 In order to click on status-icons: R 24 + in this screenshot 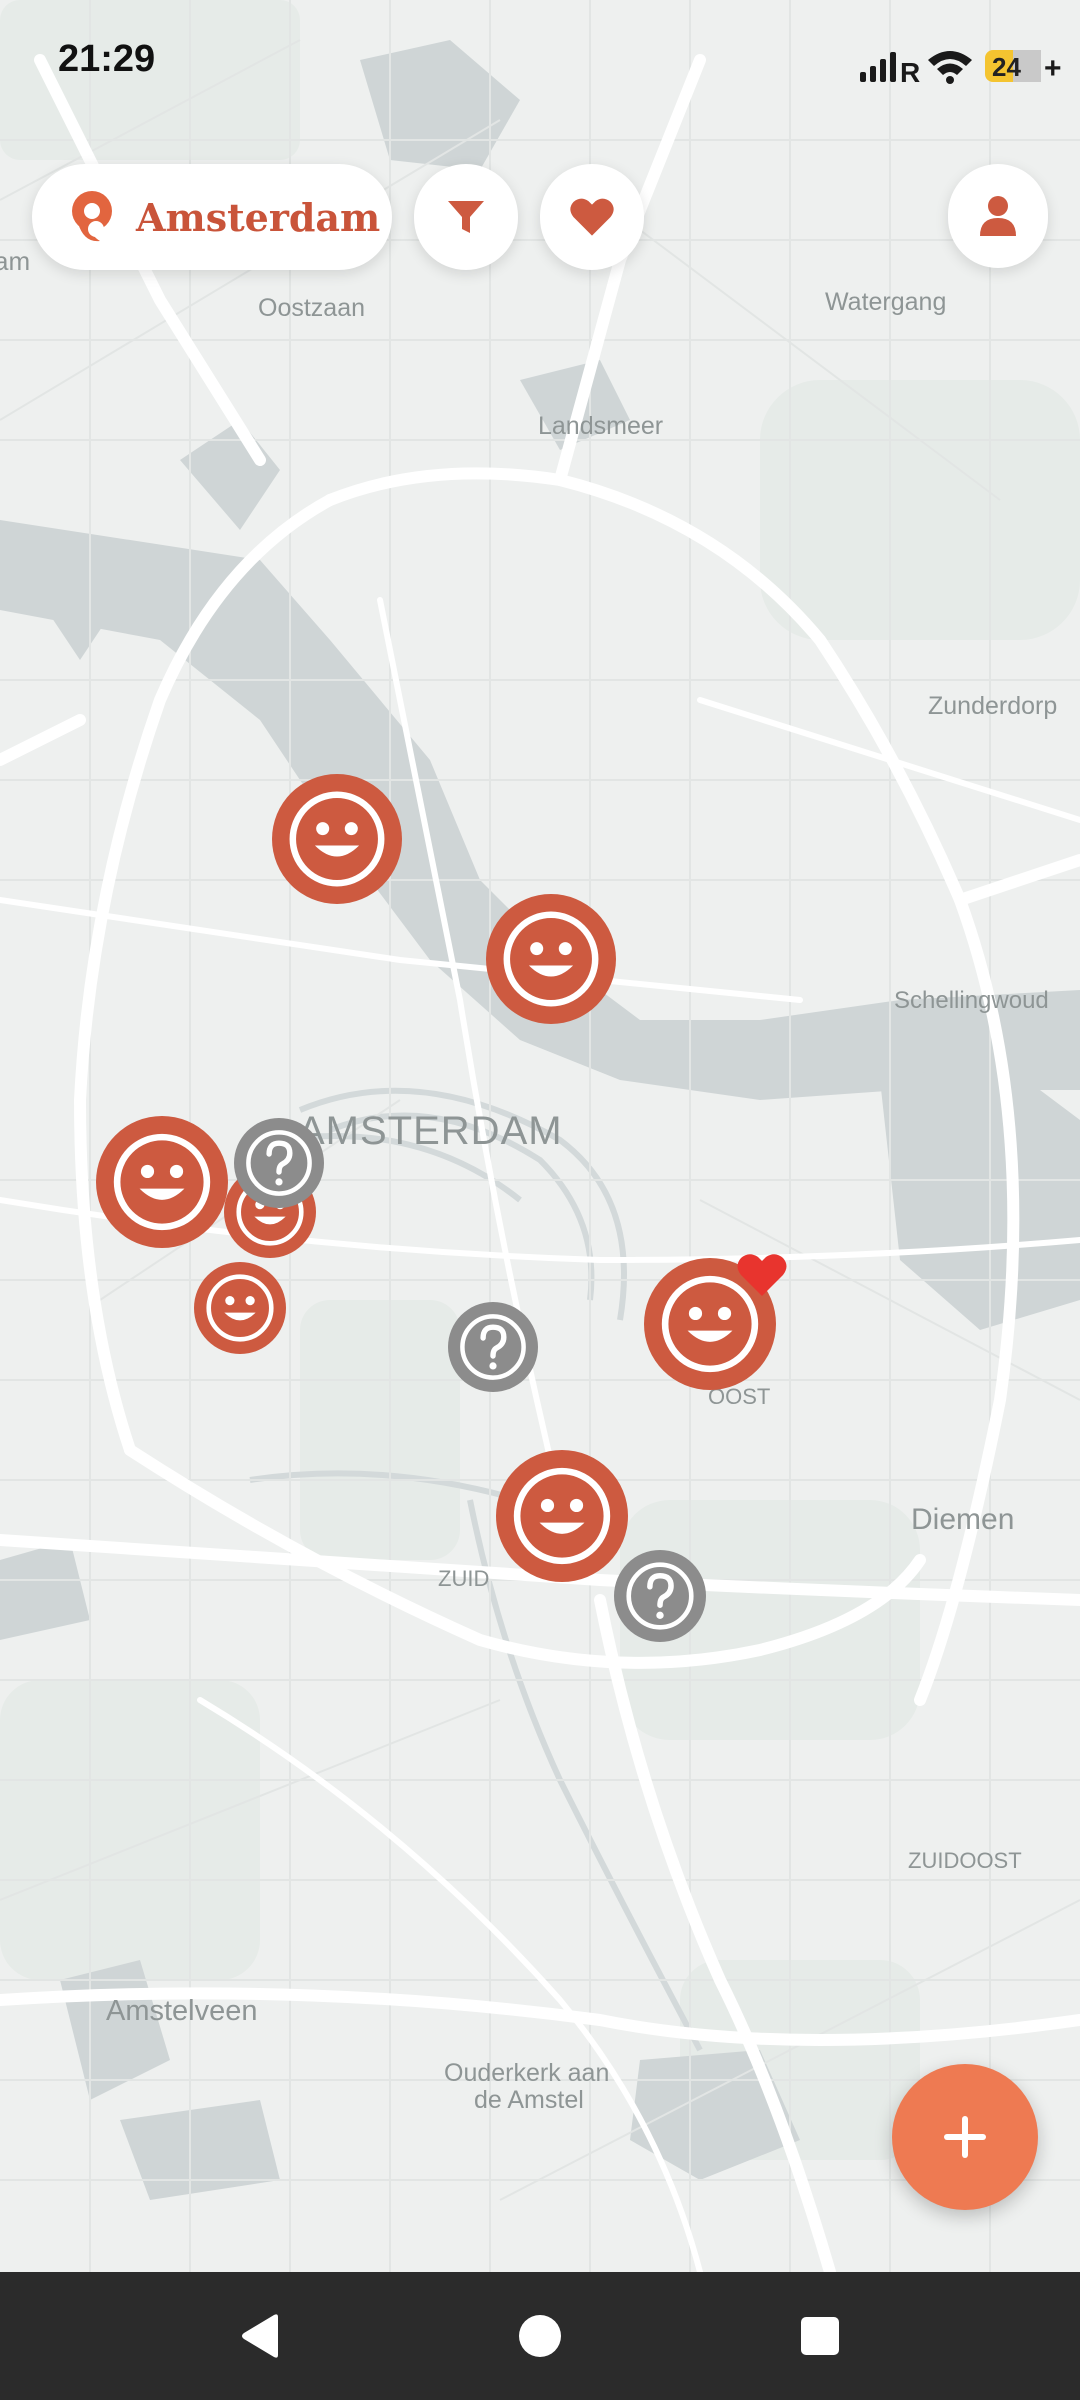, I will do `click(961, 69)`.